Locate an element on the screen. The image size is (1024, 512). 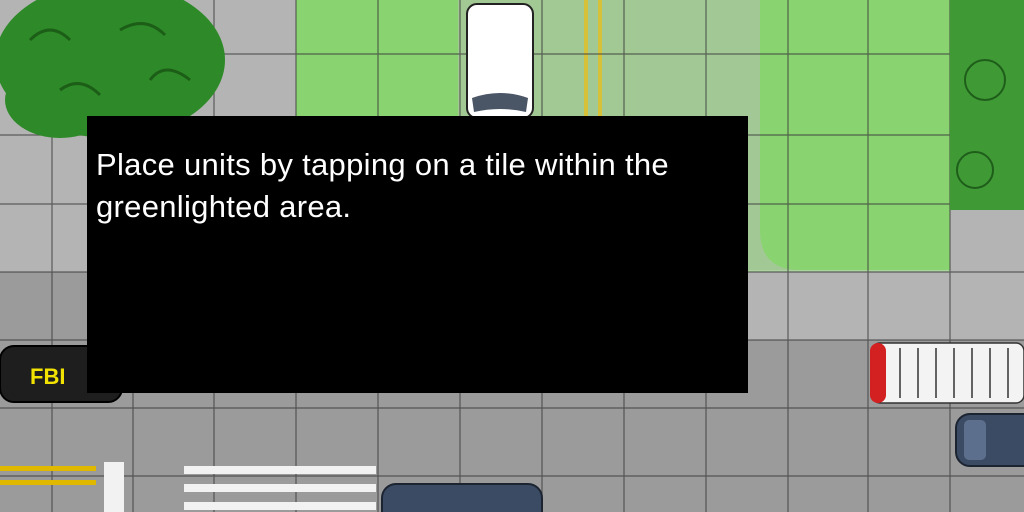
barricade is located at coordinates (947, 373).